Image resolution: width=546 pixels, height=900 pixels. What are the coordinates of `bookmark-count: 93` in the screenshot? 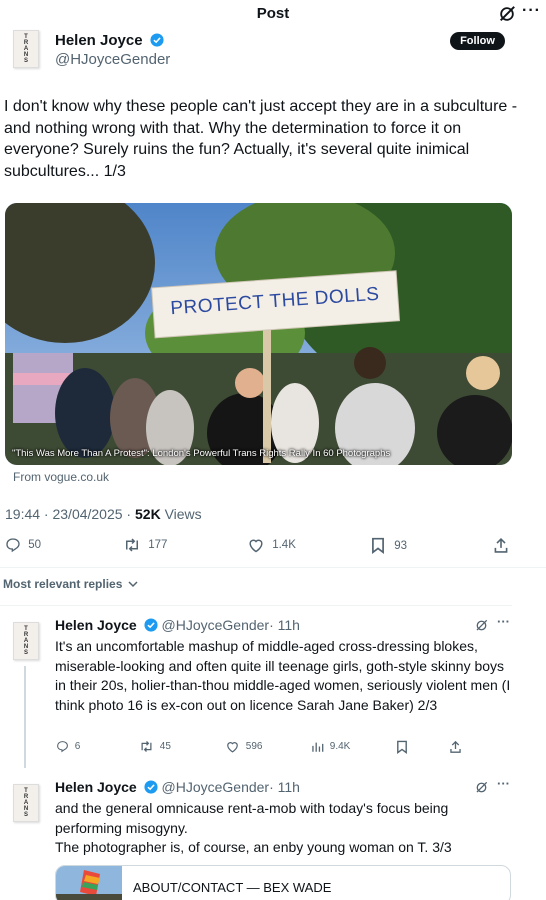 It's located at (400, 545).